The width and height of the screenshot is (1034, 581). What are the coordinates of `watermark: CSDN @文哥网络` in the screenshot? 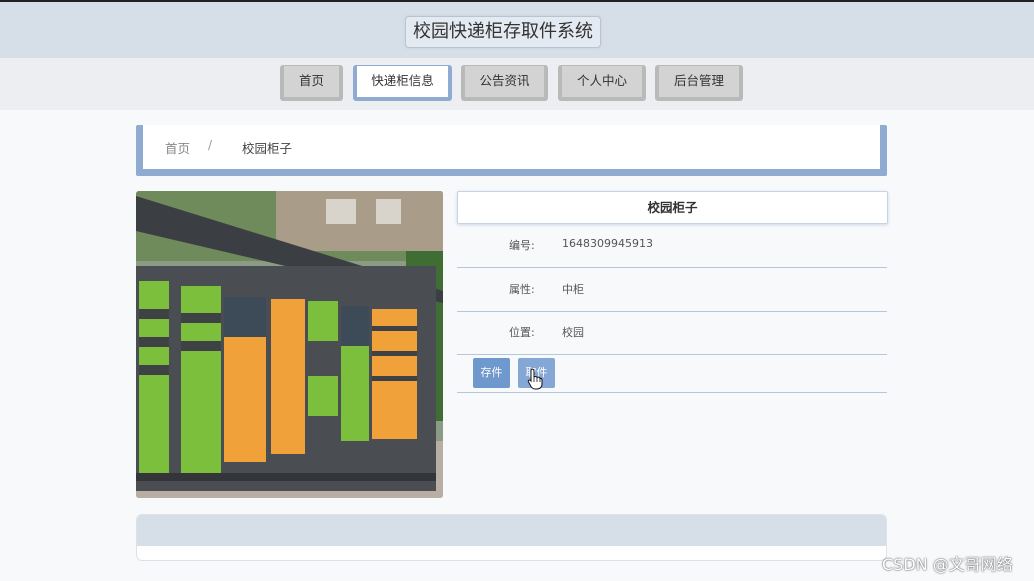 It's located at (947, 564).